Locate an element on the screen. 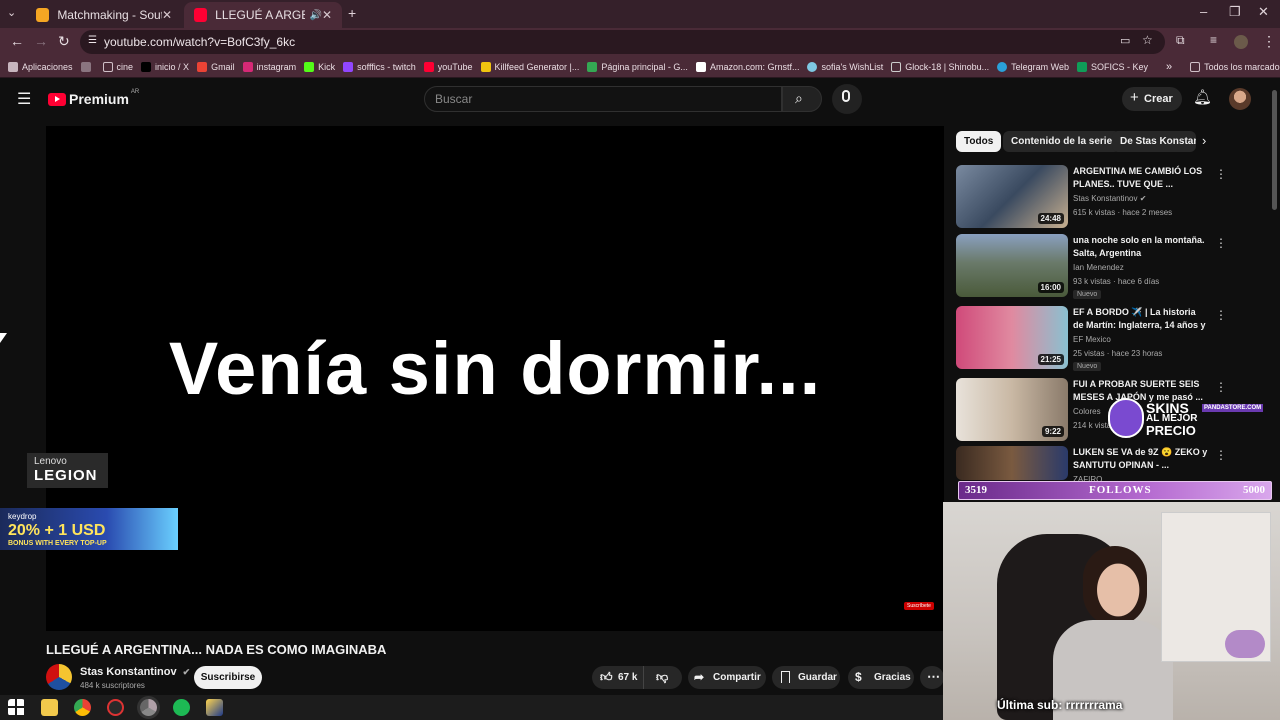 The height and width of the screenshot is (720, 1280). subscribe-button: Suscribirse is located at coordinates (228, 677).